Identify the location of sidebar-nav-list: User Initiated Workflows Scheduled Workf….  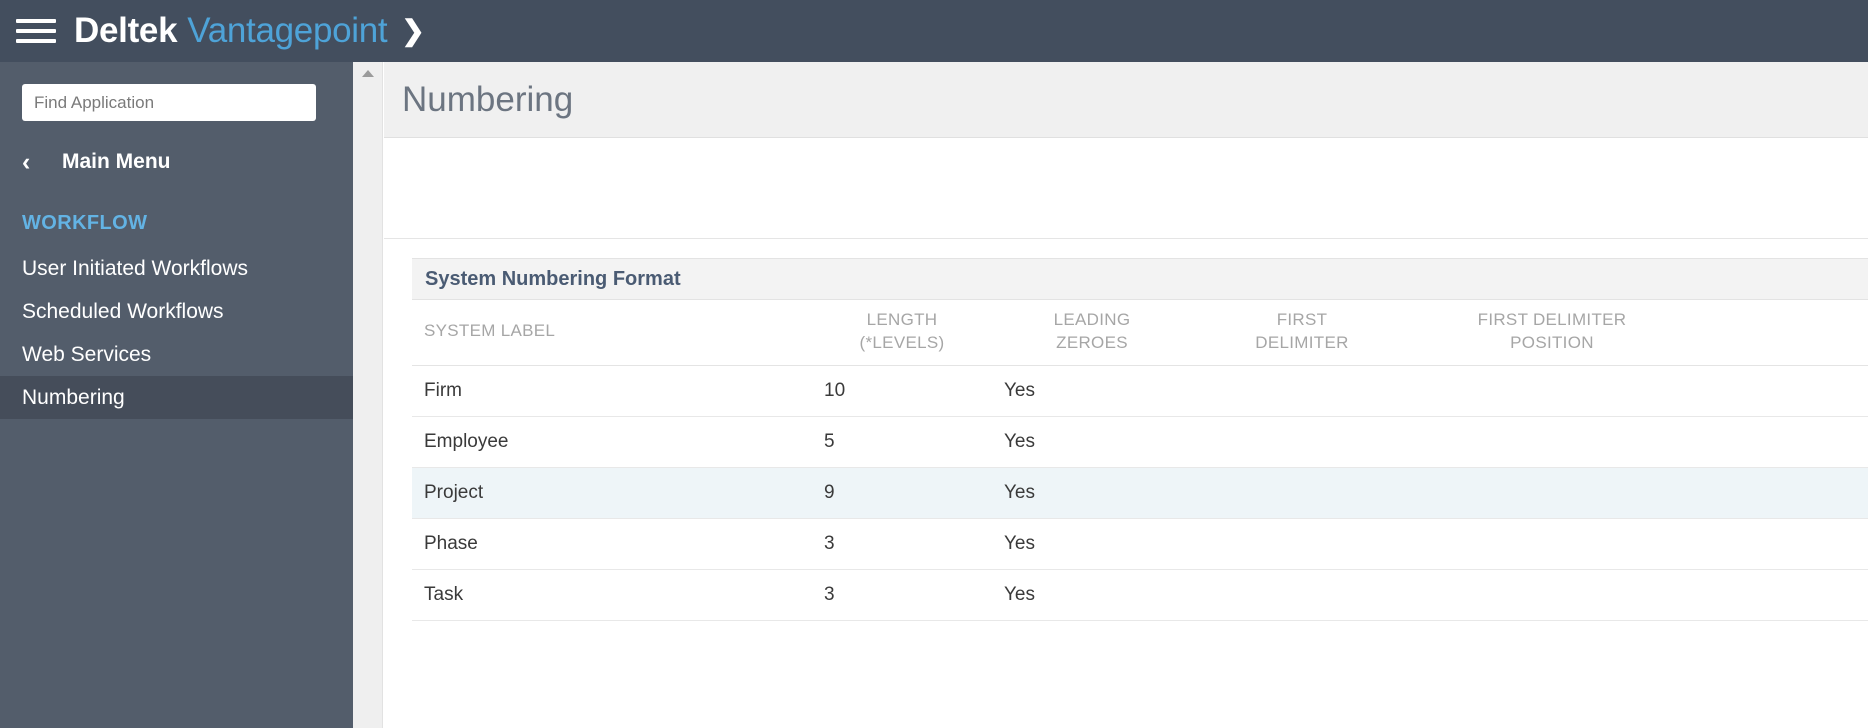
(176, 333).